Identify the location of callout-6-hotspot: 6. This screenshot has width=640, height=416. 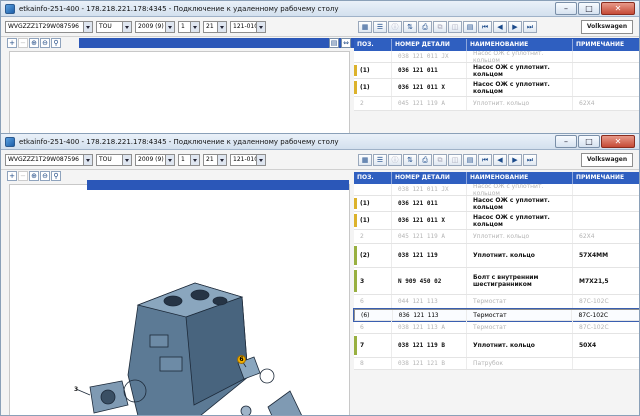
(241, 359).